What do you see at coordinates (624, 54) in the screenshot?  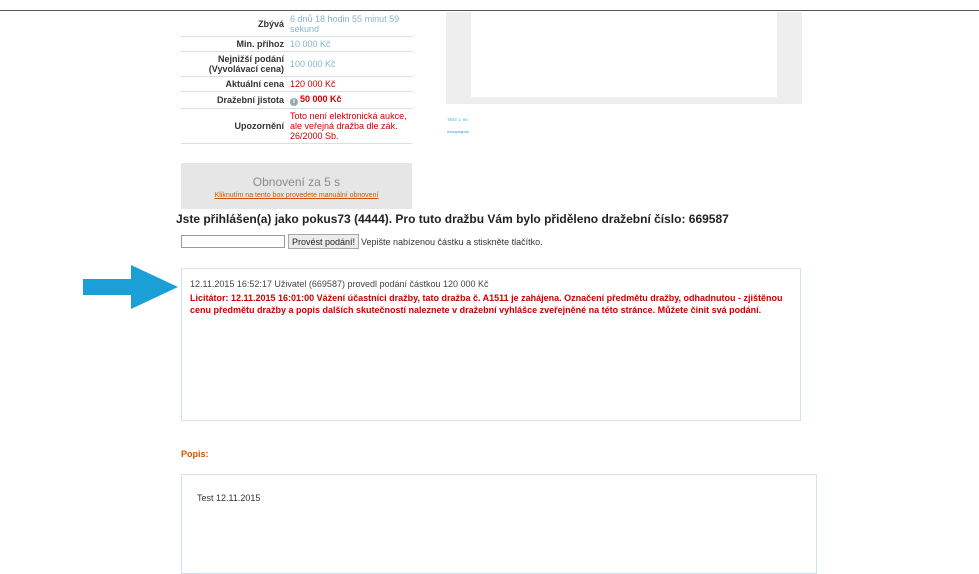 I see `auction-image` at bounding box center [624, 54].